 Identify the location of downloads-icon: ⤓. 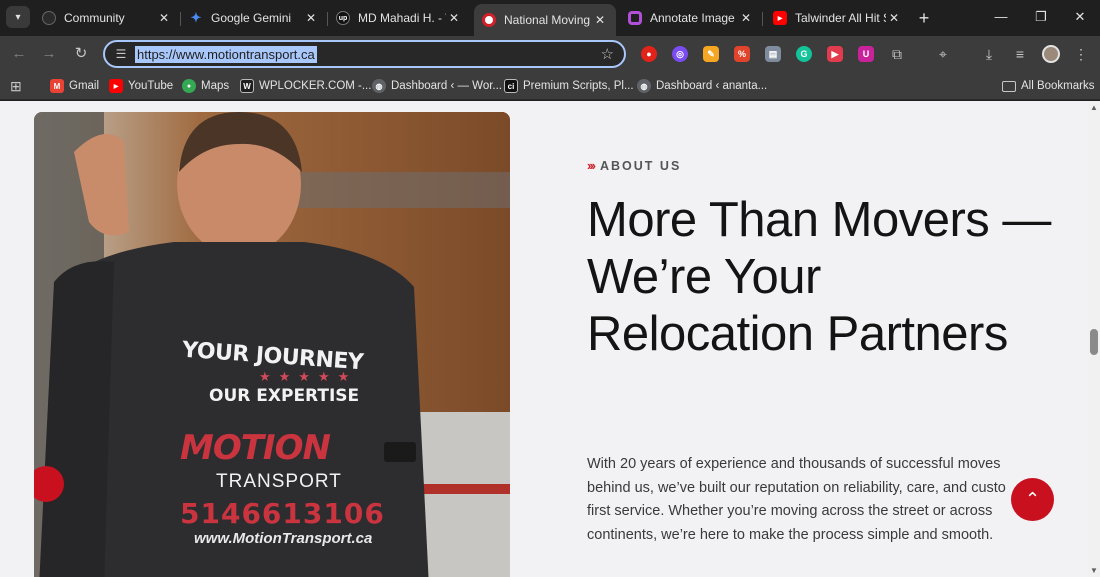
(989, 54).